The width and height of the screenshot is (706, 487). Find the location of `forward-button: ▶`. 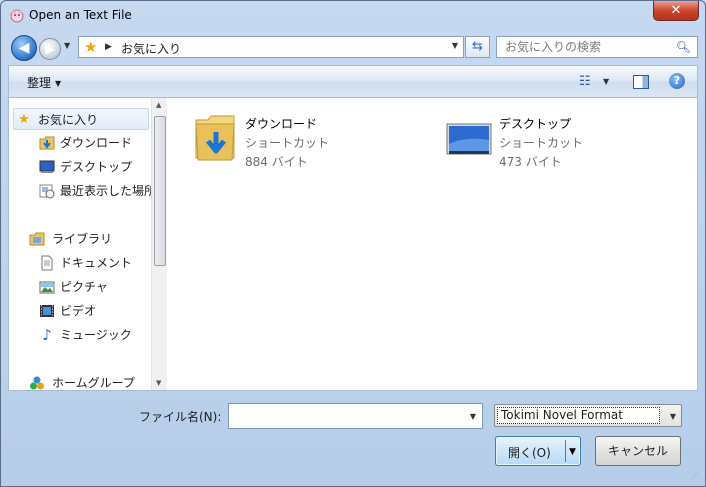

forward-button: ▶ is located at coordinates (50, 49).